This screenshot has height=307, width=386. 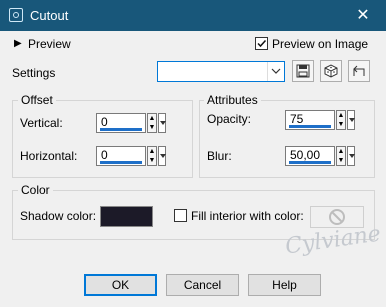 I want to click on randomize-button, so click(x=331, y=71).